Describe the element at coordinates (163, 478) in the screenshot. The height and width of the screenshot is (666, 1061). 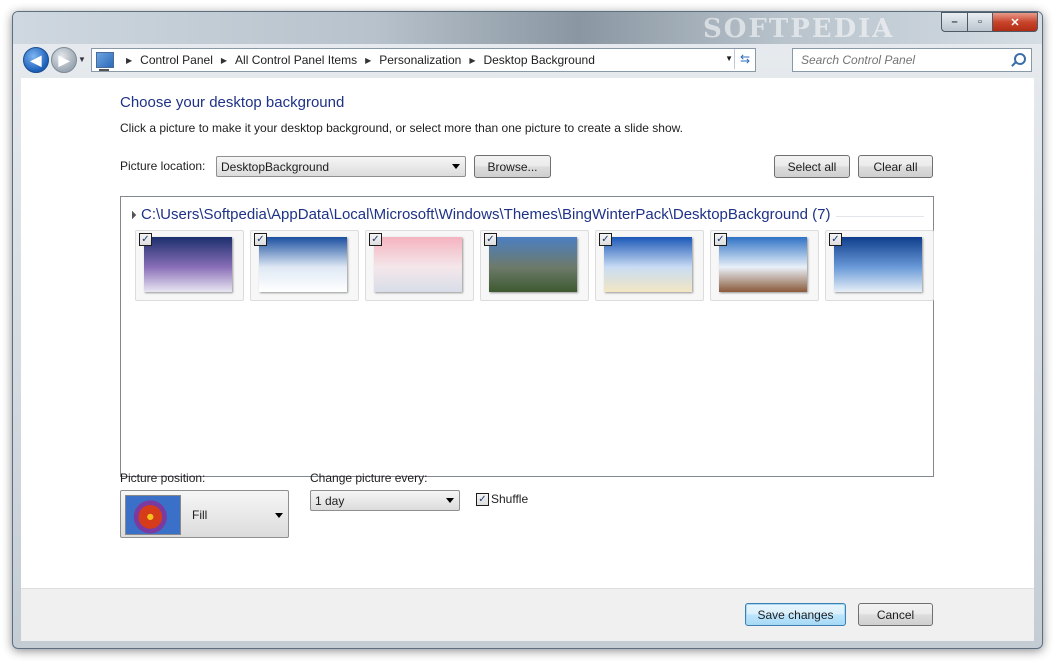
I see `picture-position-label: Picture position:` at that location.